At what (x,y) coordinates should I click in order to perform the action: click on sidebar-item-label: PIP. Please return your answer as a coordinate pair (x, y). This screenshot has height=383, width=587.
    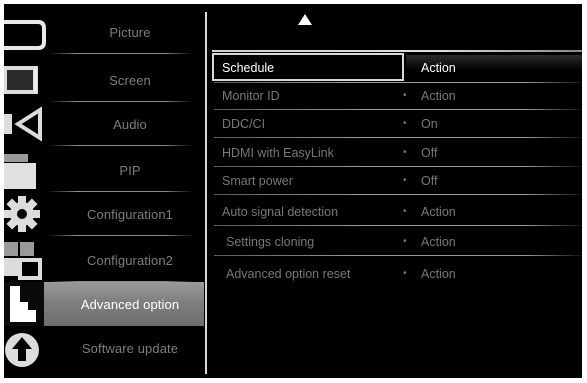
    Looking at the image, I should click on (130, 170).